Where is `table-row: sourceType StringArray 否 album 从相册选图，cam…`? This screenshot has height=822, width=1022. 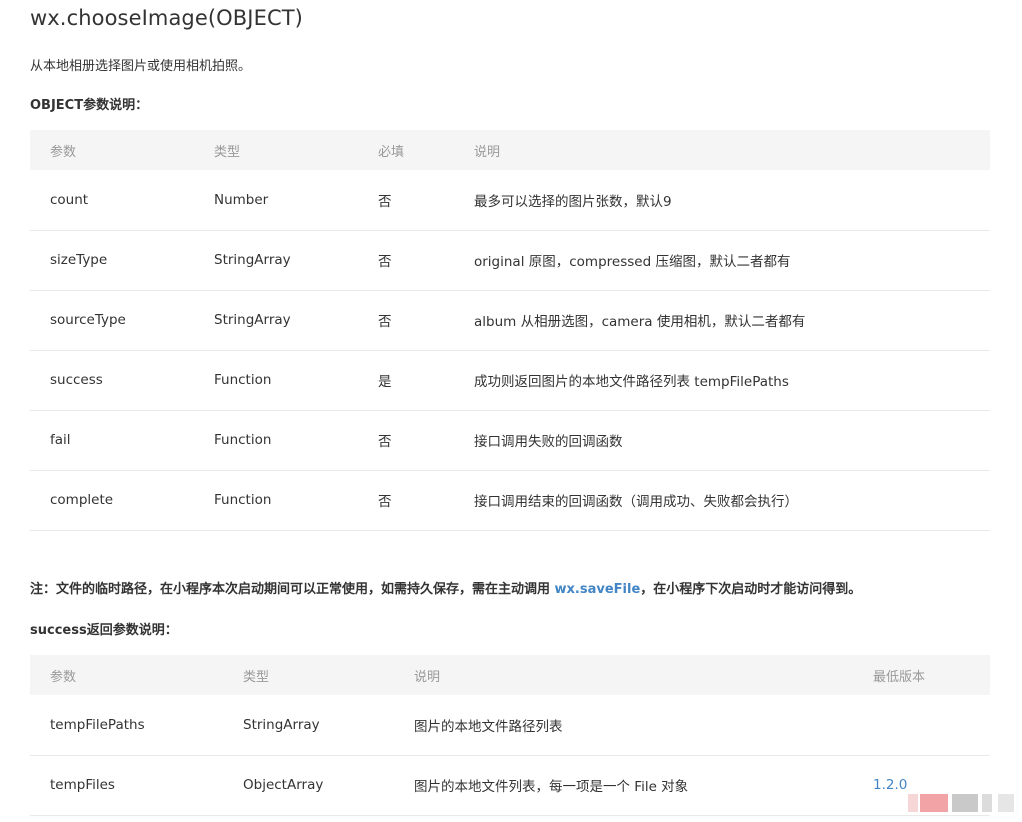 table-row: sourceType StringArray 否 album 从相册选图，cam… is located at coordinates (510, 320).